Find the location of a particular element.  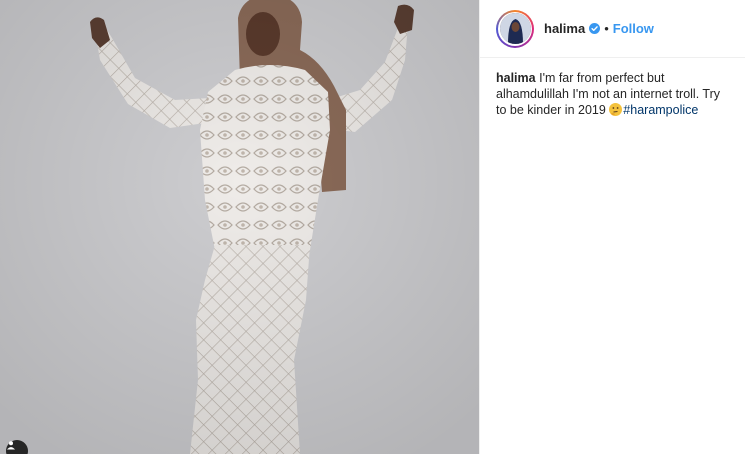

hashtag-link: #harampolice is located at coordinates (660, 110).